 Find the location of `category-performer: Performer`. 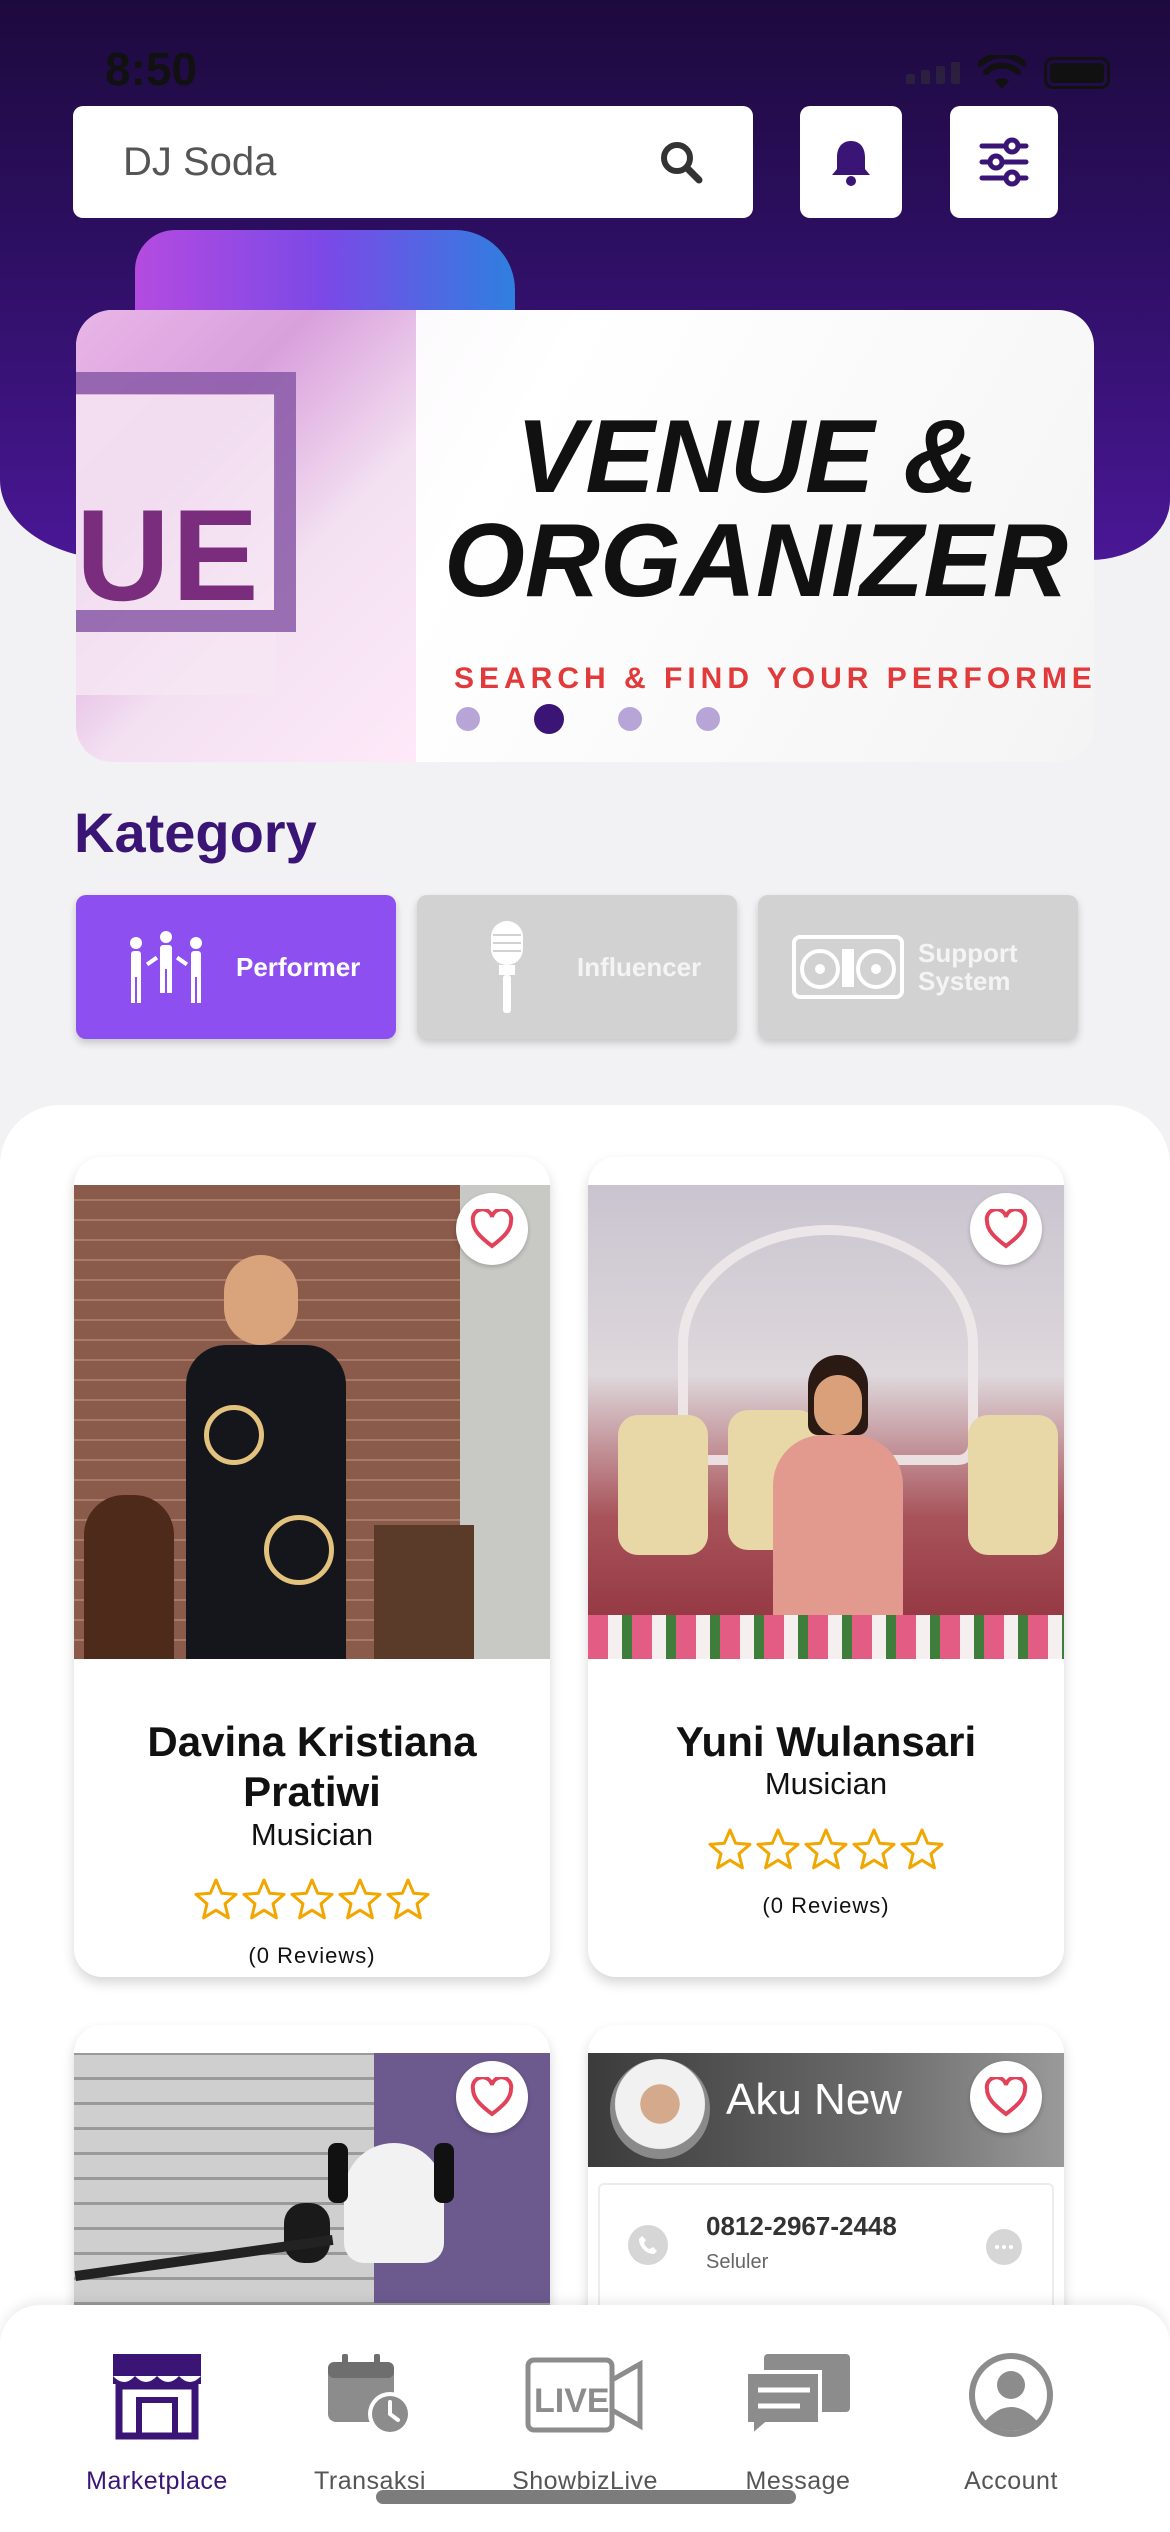

category-performer: Performer is located at coordinates (236, 967).